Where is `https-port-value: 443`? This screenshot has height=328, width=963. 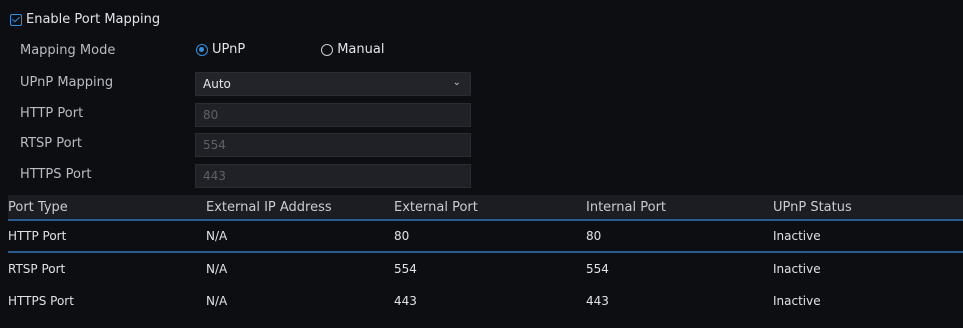
https-port-value: 443 is located at coordinates (214, 176).